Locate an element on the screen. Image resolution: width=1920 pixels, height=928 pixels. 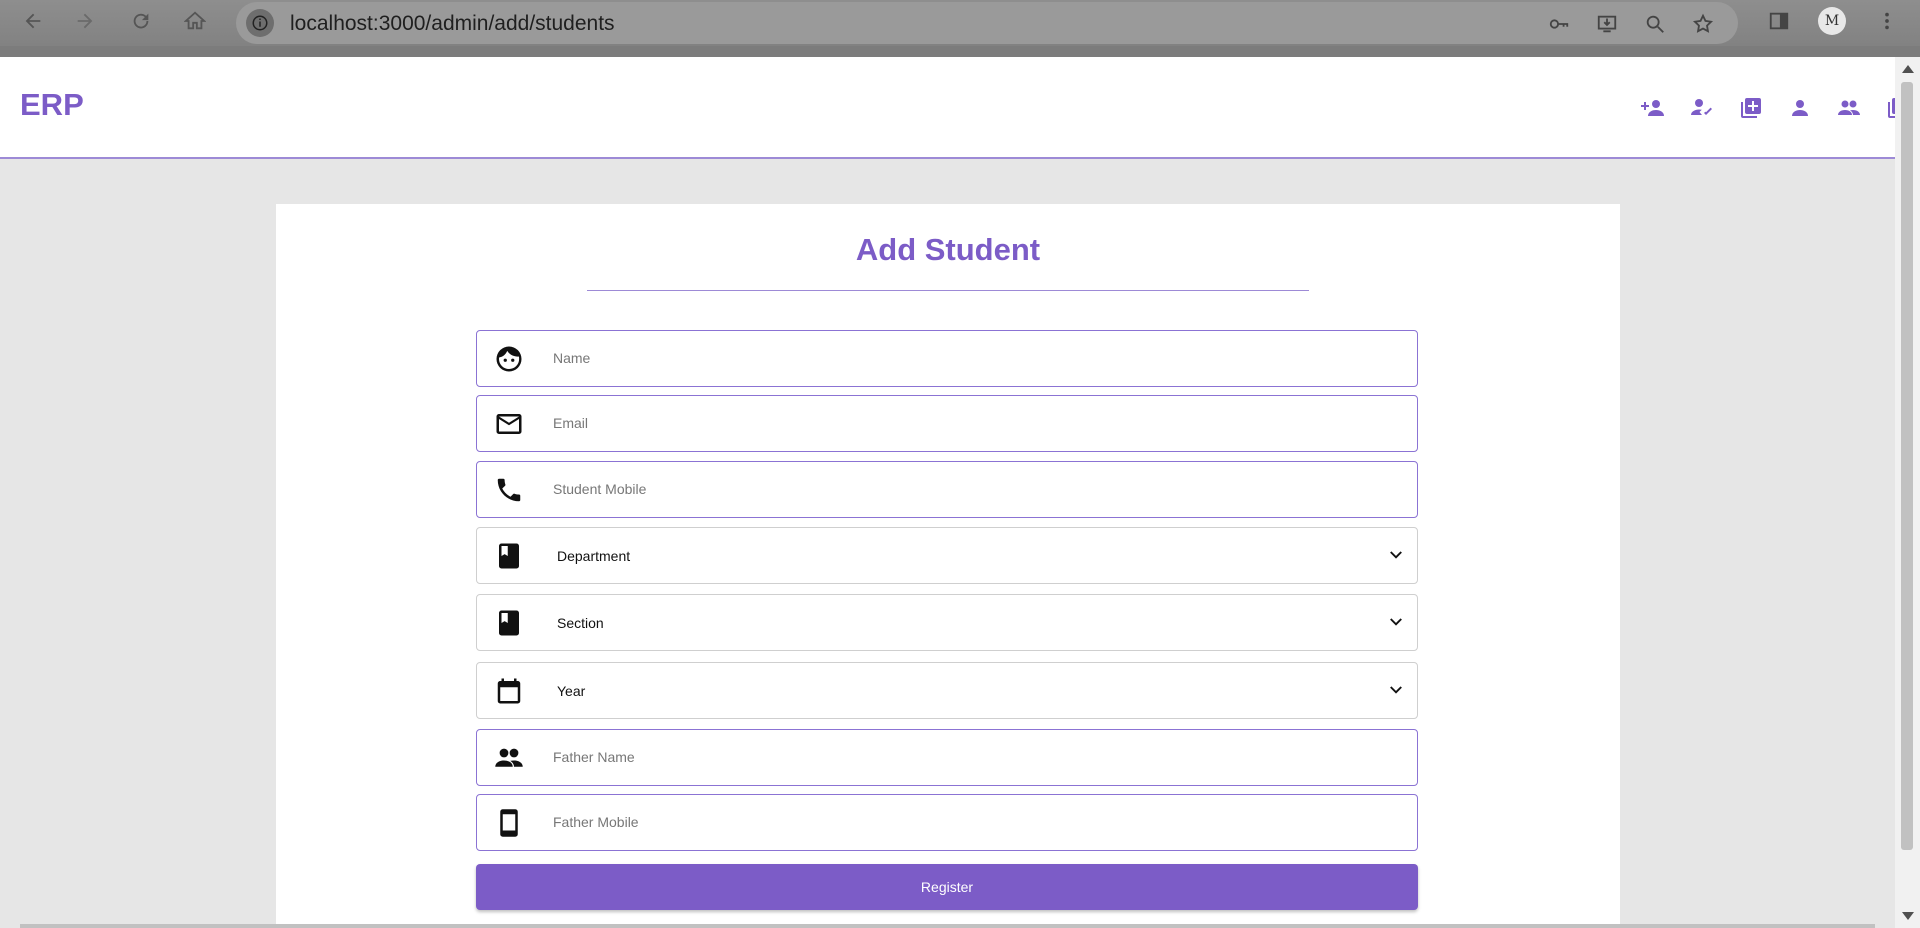
student-mobile-input is located at coordinates (978, 489).